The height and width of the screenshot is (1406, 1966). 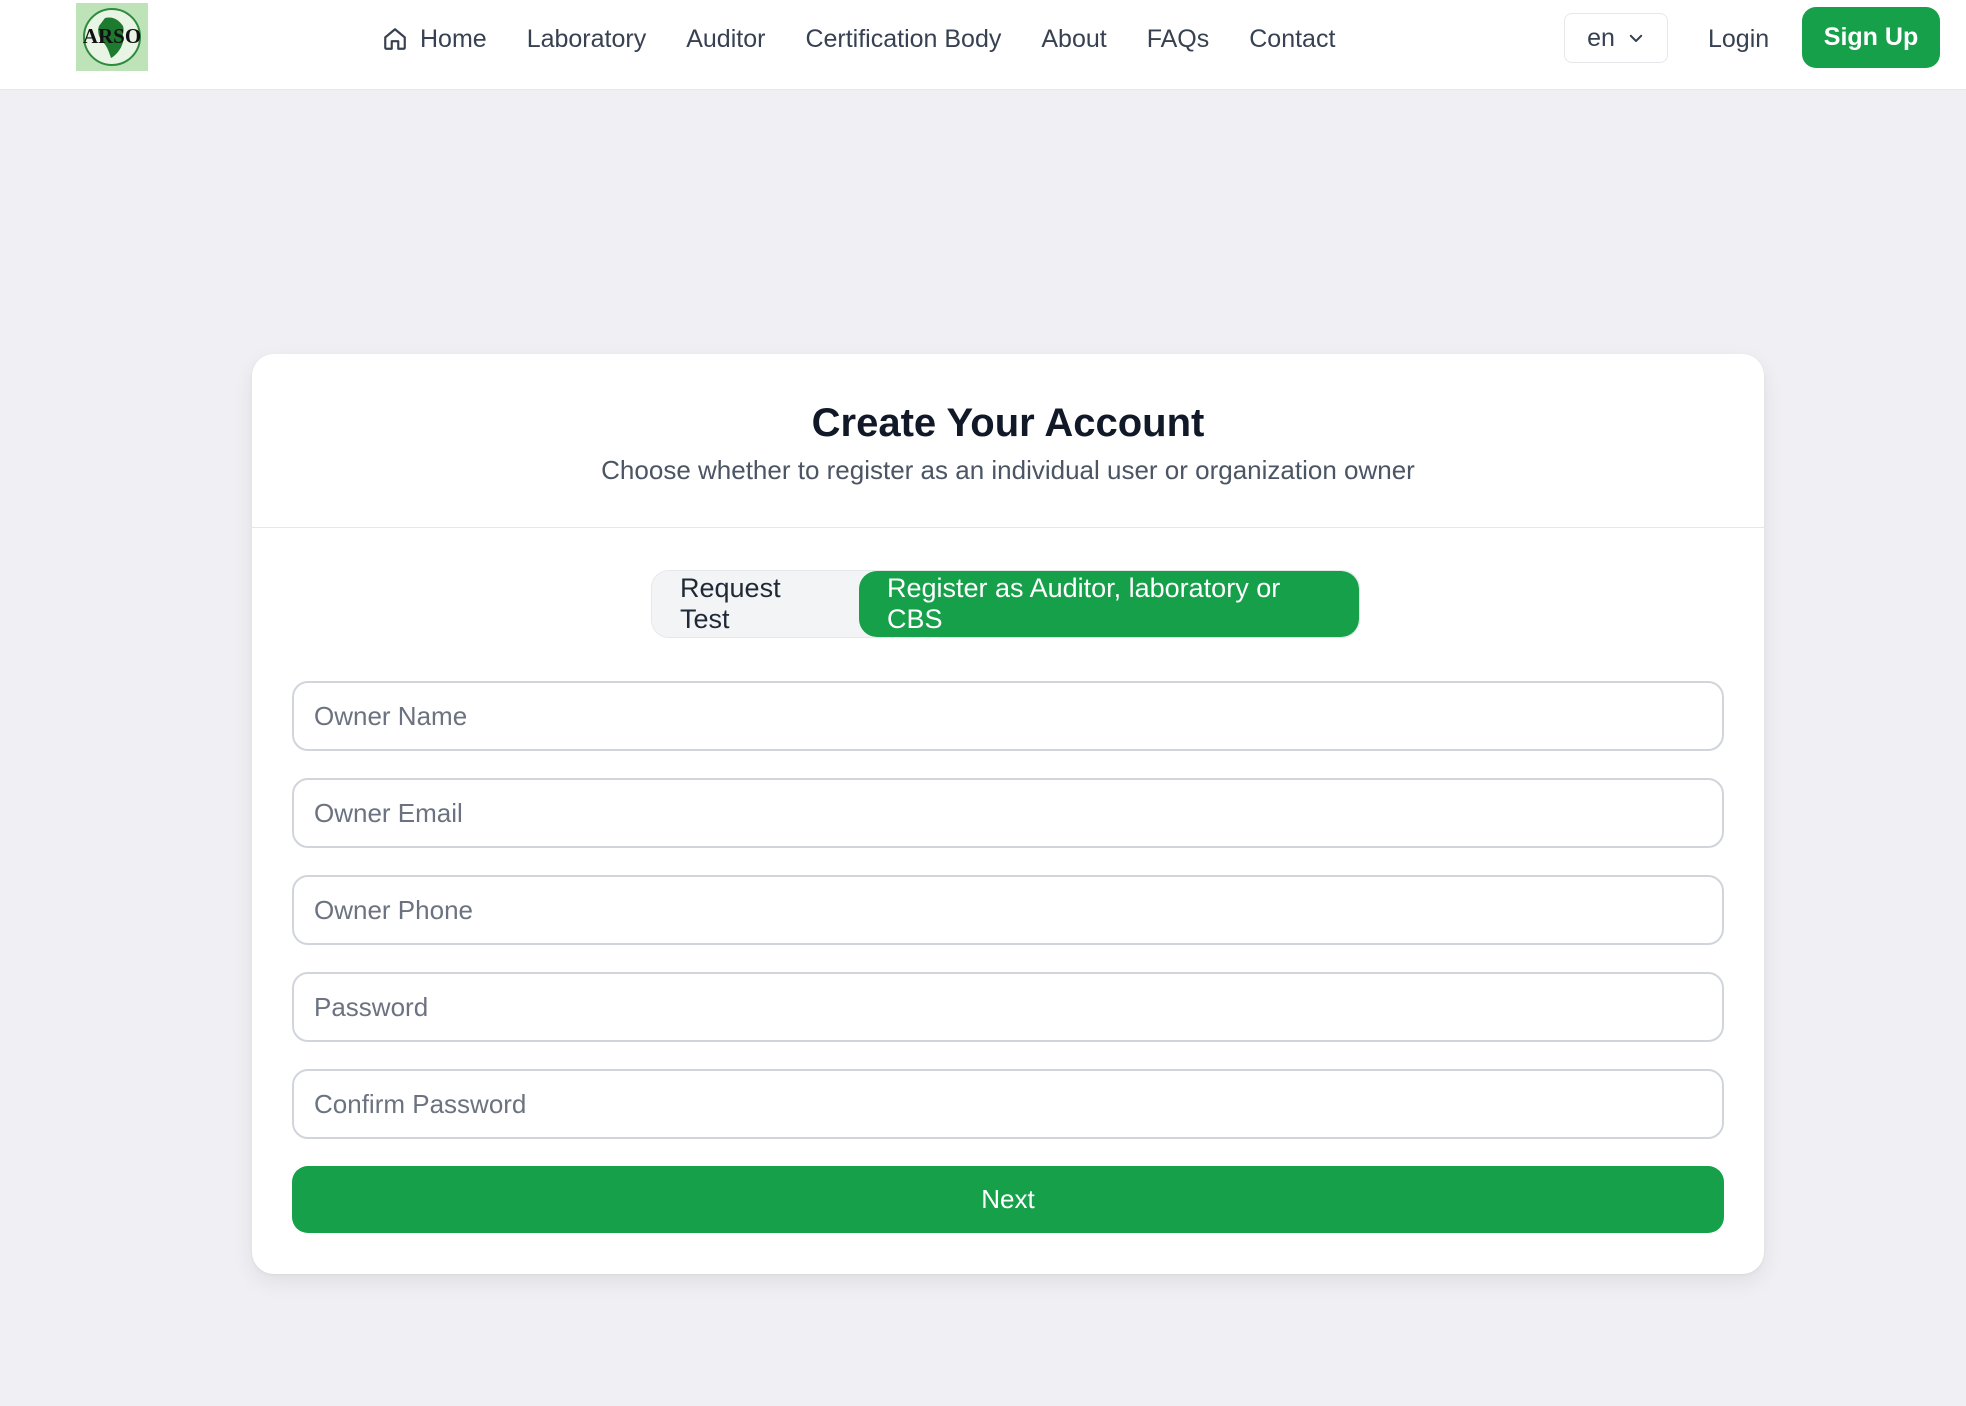 What do you see at coordinates (1008, 1199) in the screenshot?
I see `next-button: Next` at bounding box center [1008, 1199].